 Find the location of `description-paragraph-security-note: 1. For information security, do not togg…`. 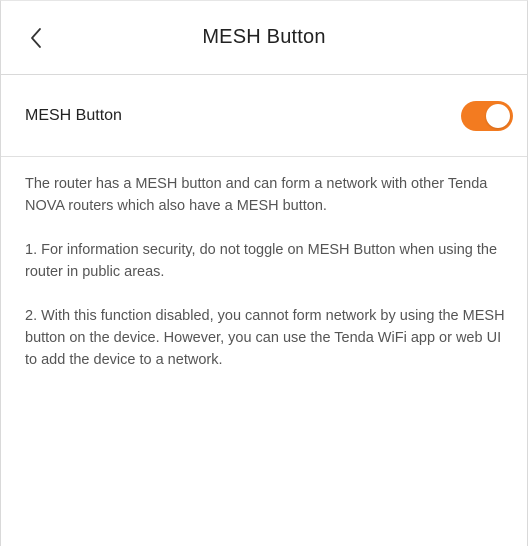

description-paragraph-security-note: 1. For information security, do not togg… is located at coordinates (261, 261).